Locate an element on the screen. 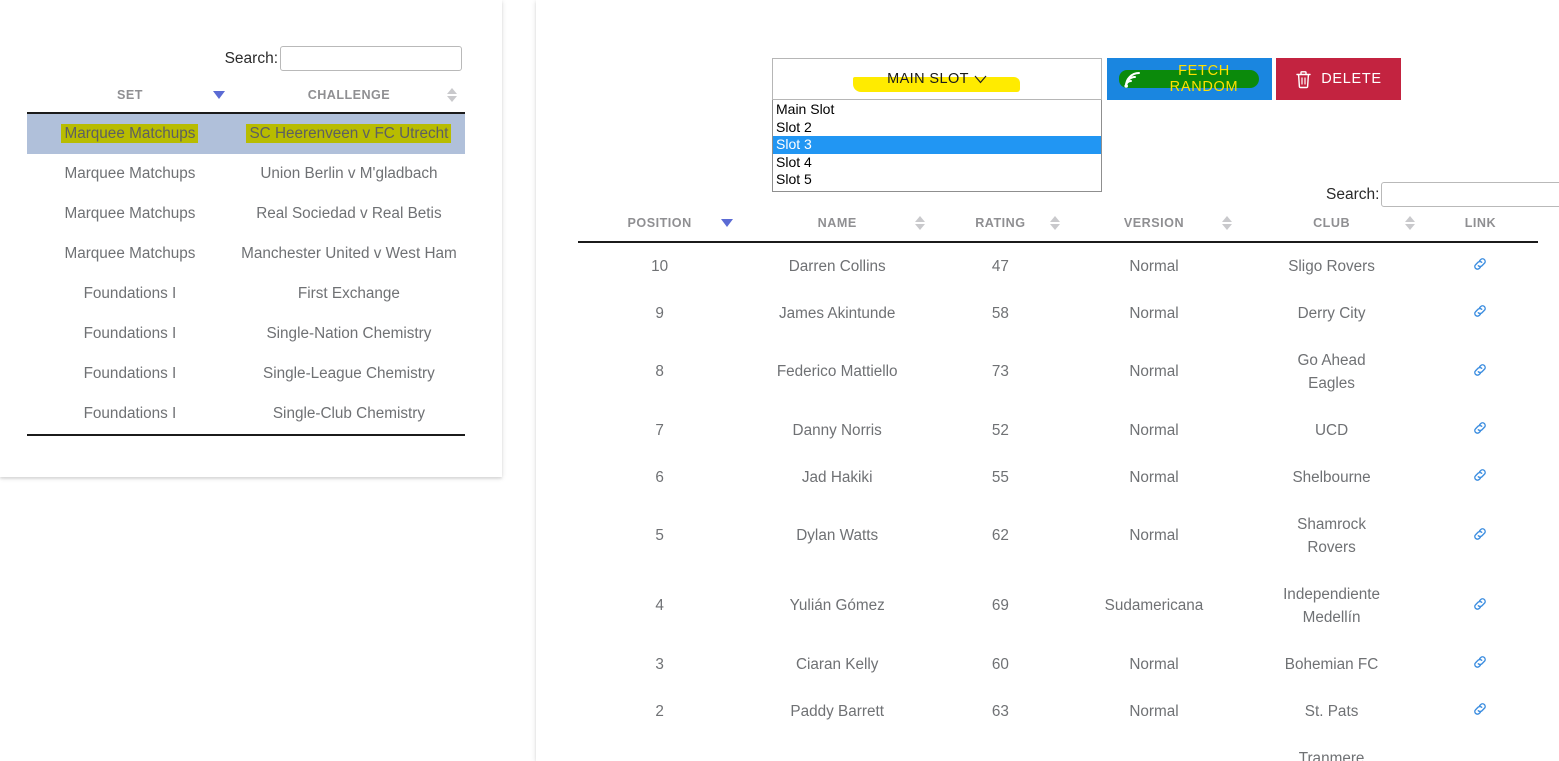 The width and height of the screenshot is (1559, 761). squad-header-row: POSITION NAME RATING VERSION CLUB LINK is located at coordinates (1058, 225).